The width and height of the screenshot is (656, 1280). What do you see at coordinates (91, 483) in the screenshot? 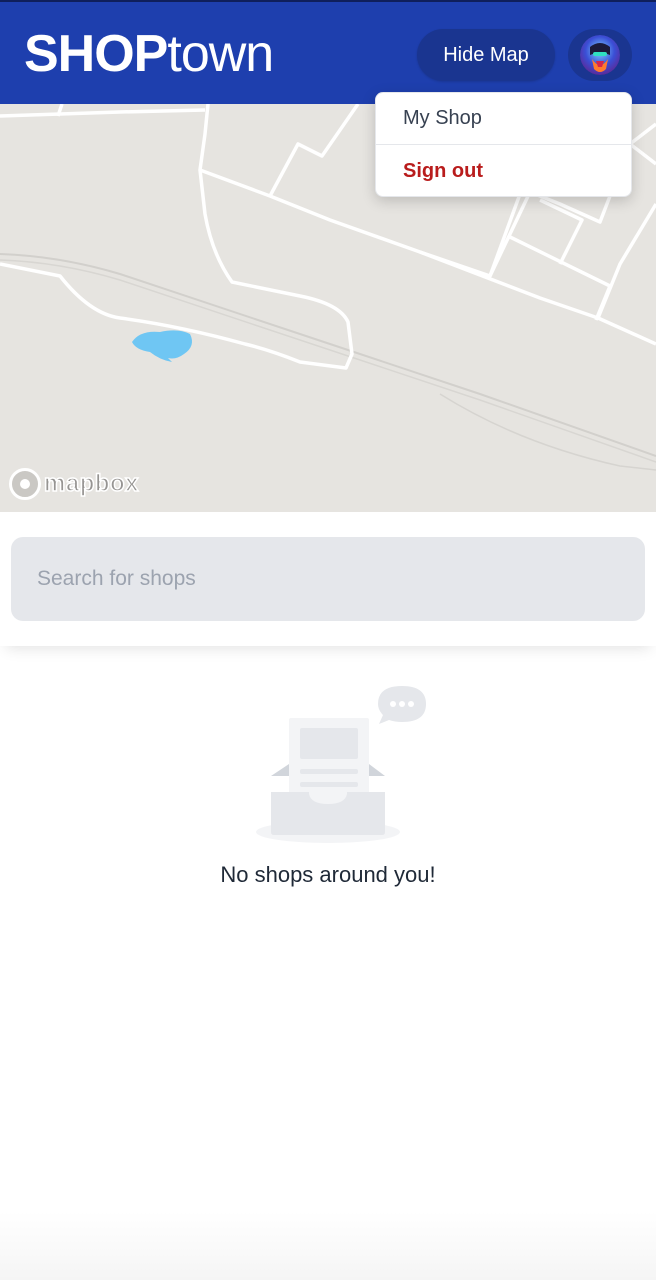
I see `mapbox-wordmark: mapbox` at bounding box center [91, 483].